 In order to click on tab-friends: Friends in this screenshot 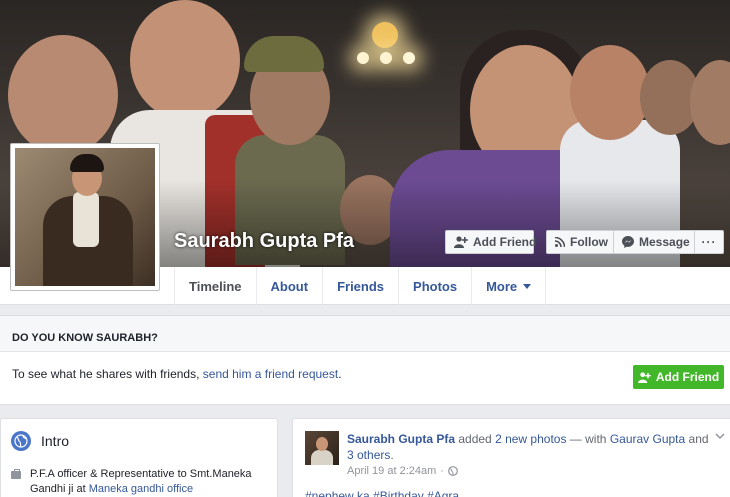, I will do `click(361, 286)`.